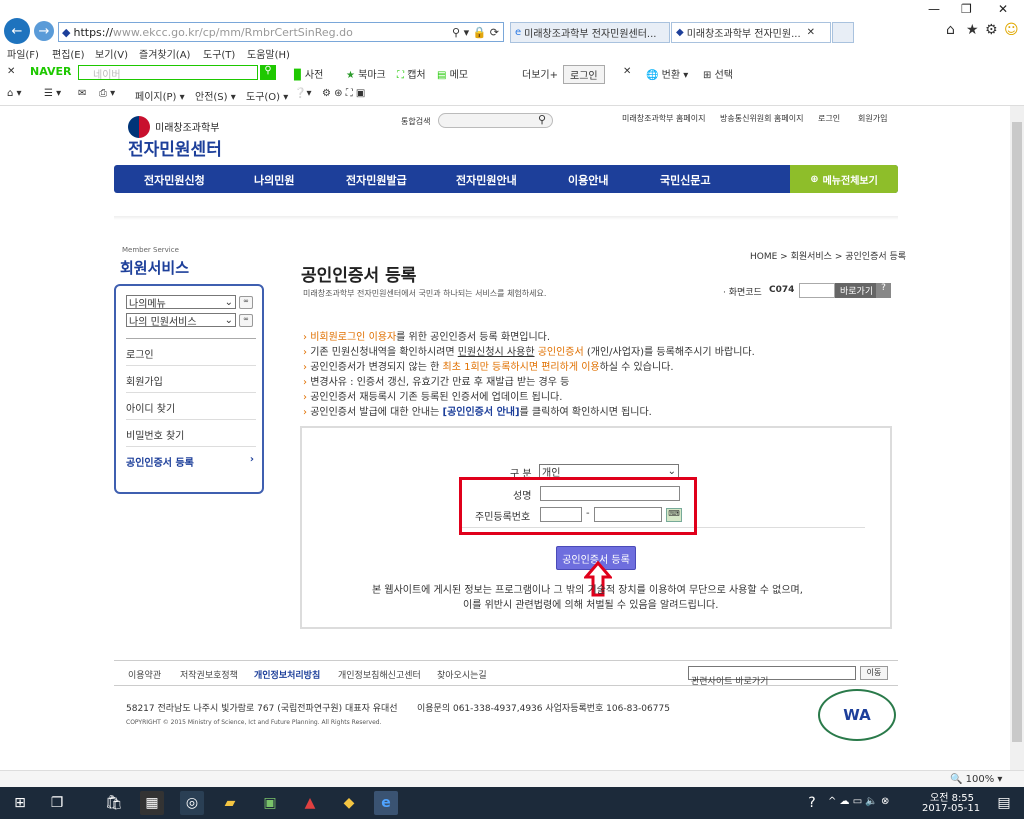  I want to click on task-view-icon: ❐, so click(57, 803).